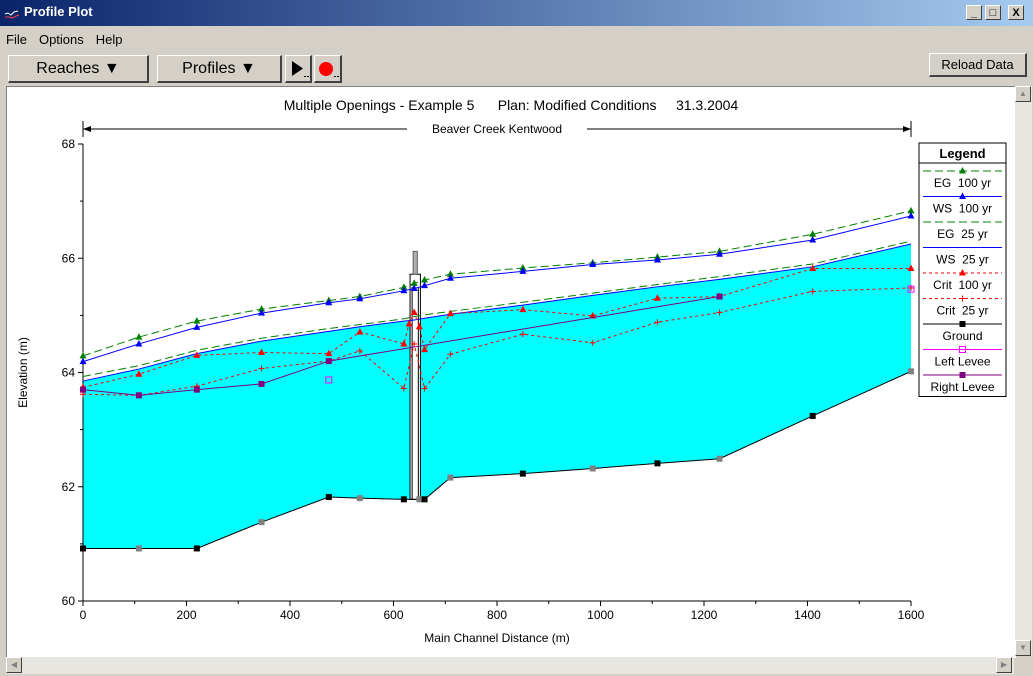 This screenshot has height=676, width=1033. Describe the element at coordinates (962, 260) in the screenshot. I see `legend-item-label: WS 25 yr` at that location.